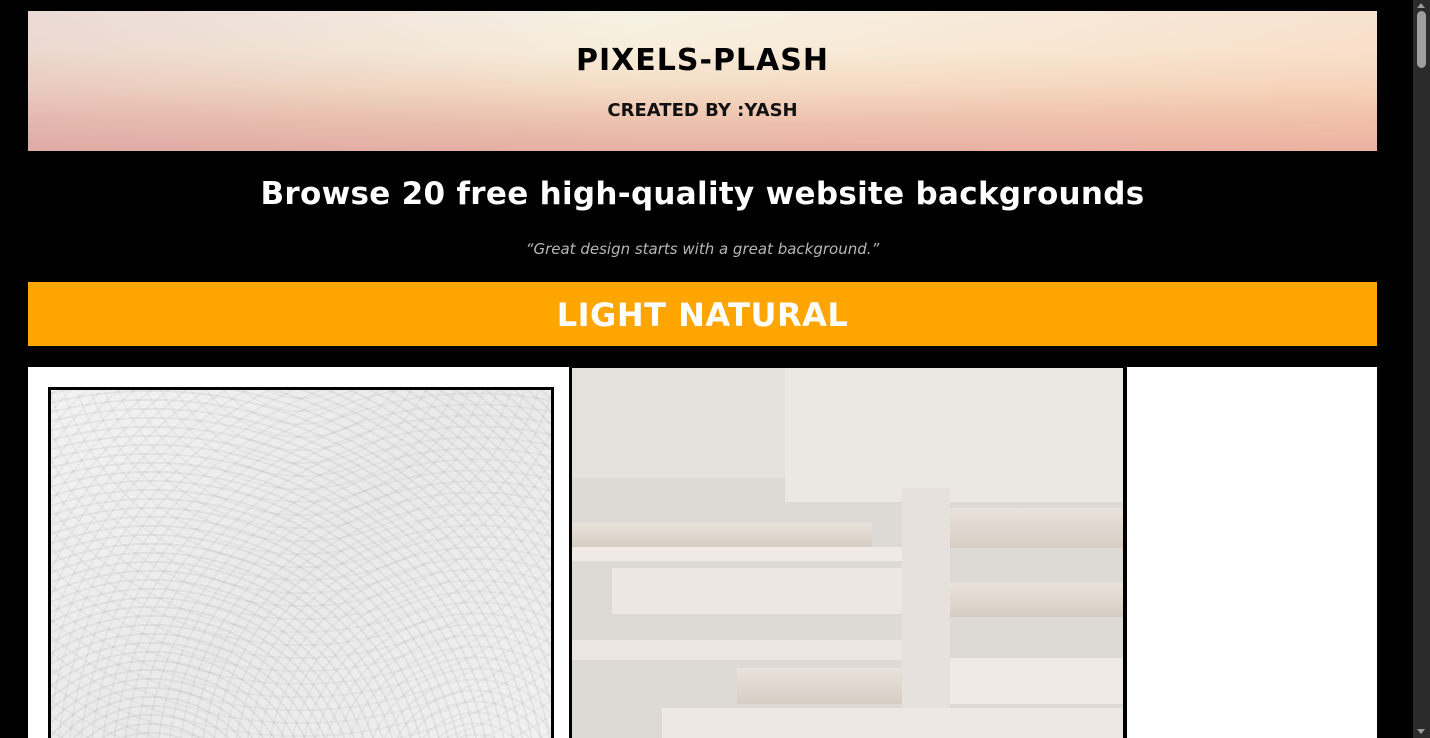 The image size is (1430, 738). Describe the element at coordinates (737, 554) in the screenshot. I see `shelf-left-1-edge` at that location.